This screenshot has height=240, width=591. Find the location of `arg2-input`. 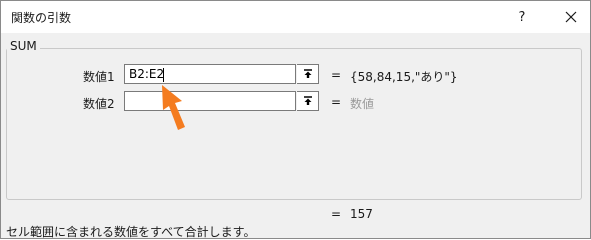

arg2-input is located at coordinates (210, 101).